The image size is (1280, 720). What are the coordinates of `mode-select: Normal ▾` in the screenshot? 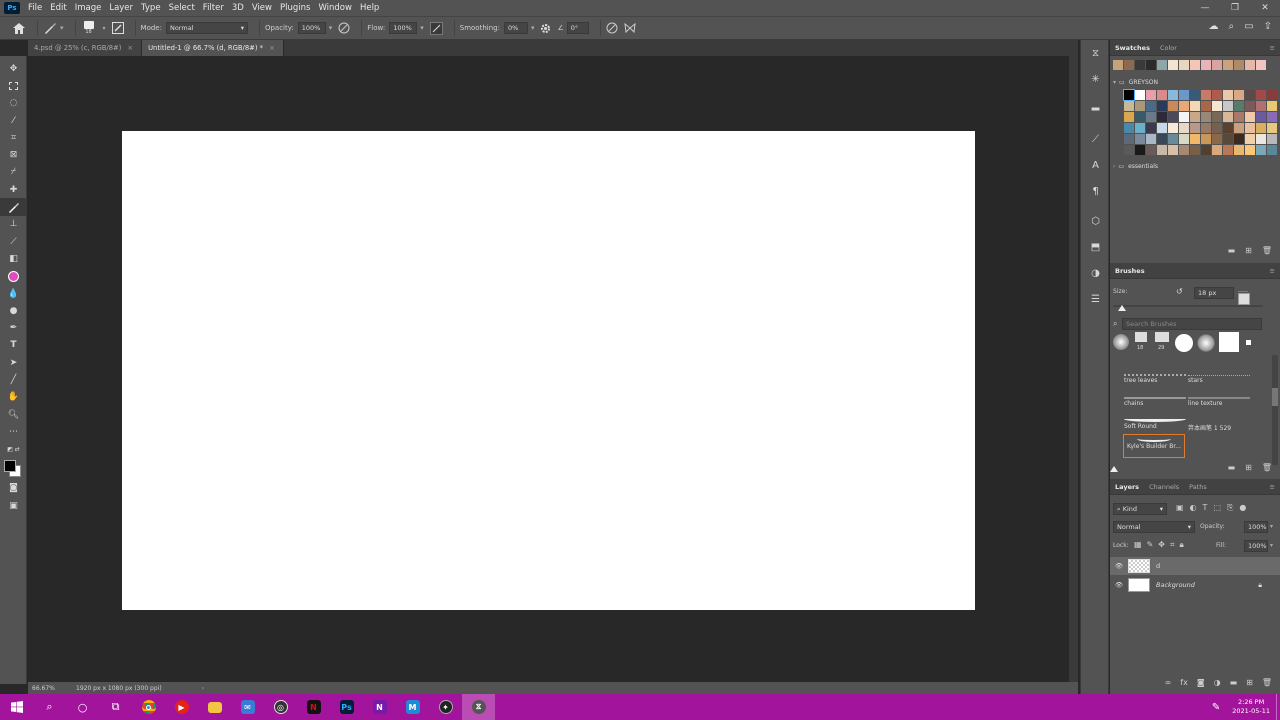 It's located at (206, 28).